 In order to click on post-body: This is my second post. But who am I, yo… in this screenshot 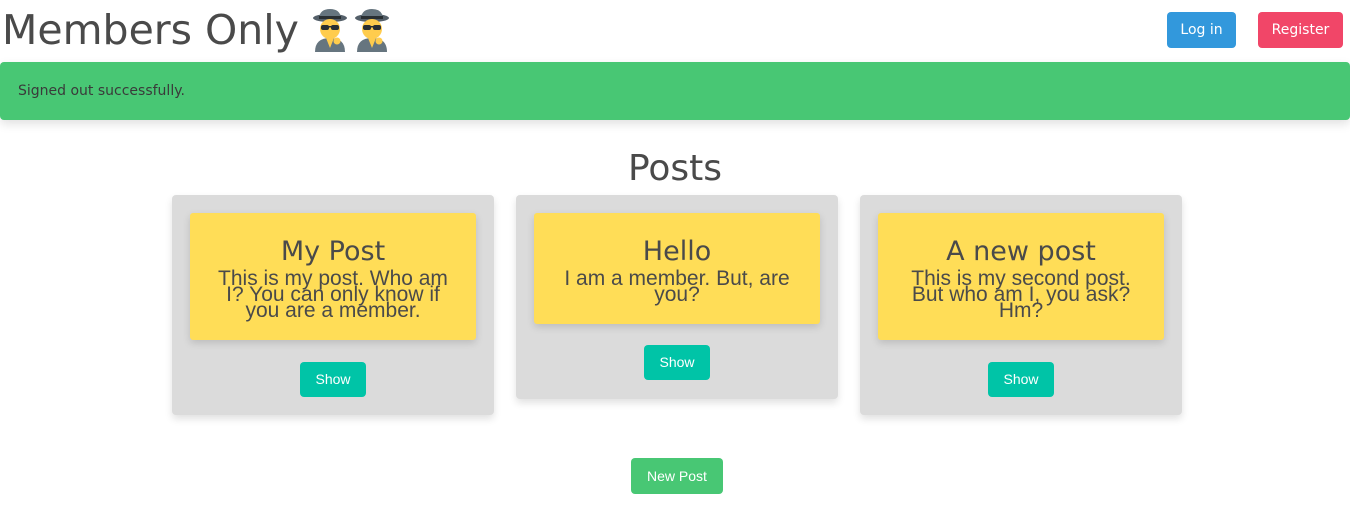, I will do `click(1021, 294)`.